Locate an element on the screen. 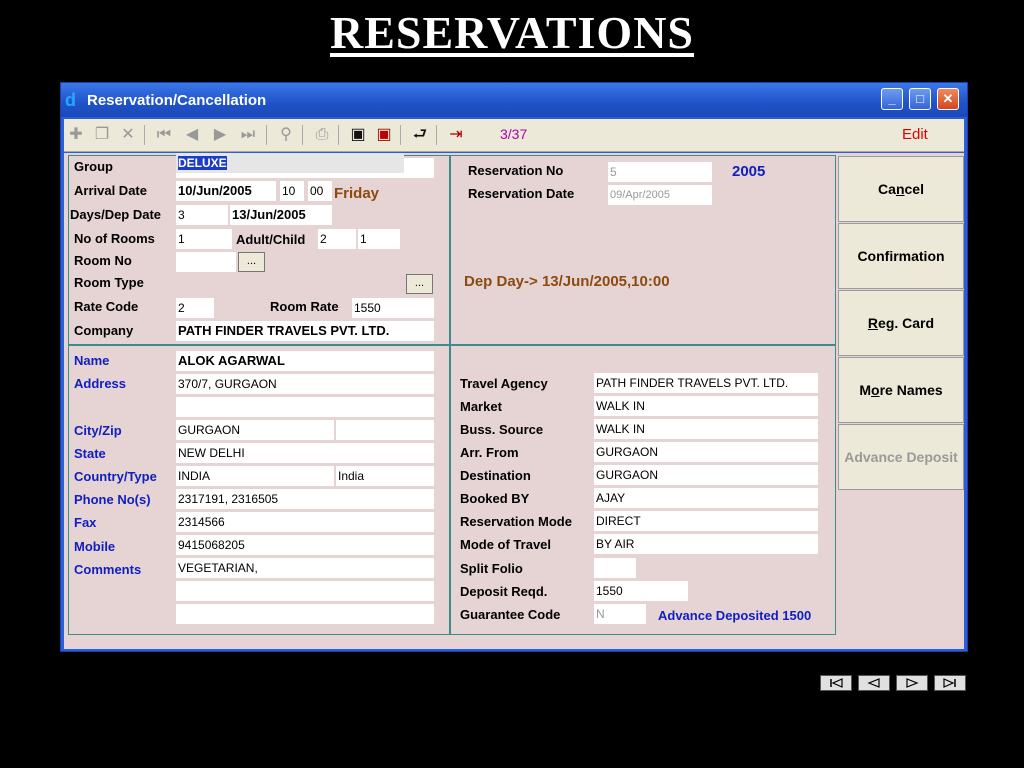 This screenshot has width=1024, height=768. arrival-day-label: Friday is located at coordinates (357, 193).